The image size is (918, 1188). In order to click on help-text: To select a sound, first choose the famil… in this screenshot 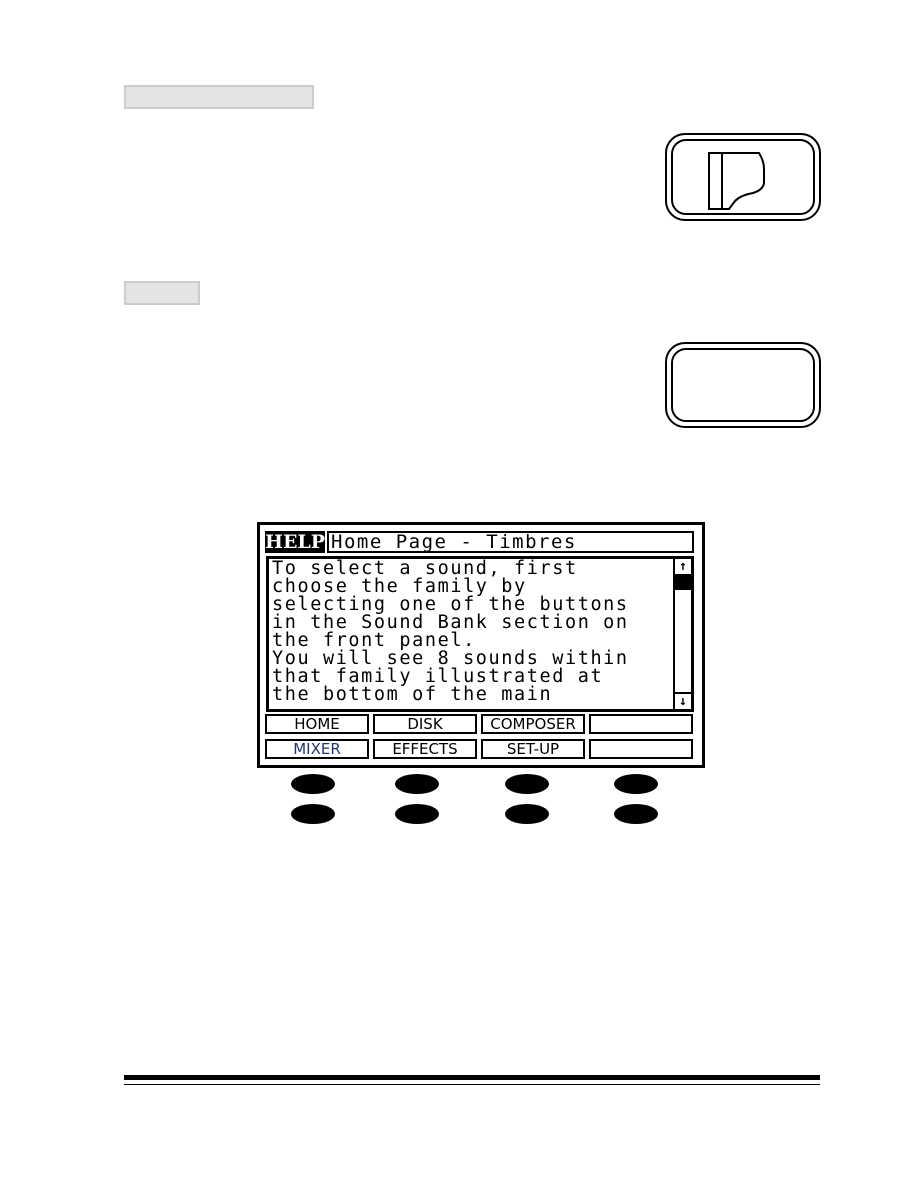, I will do `click(474, 632)`.